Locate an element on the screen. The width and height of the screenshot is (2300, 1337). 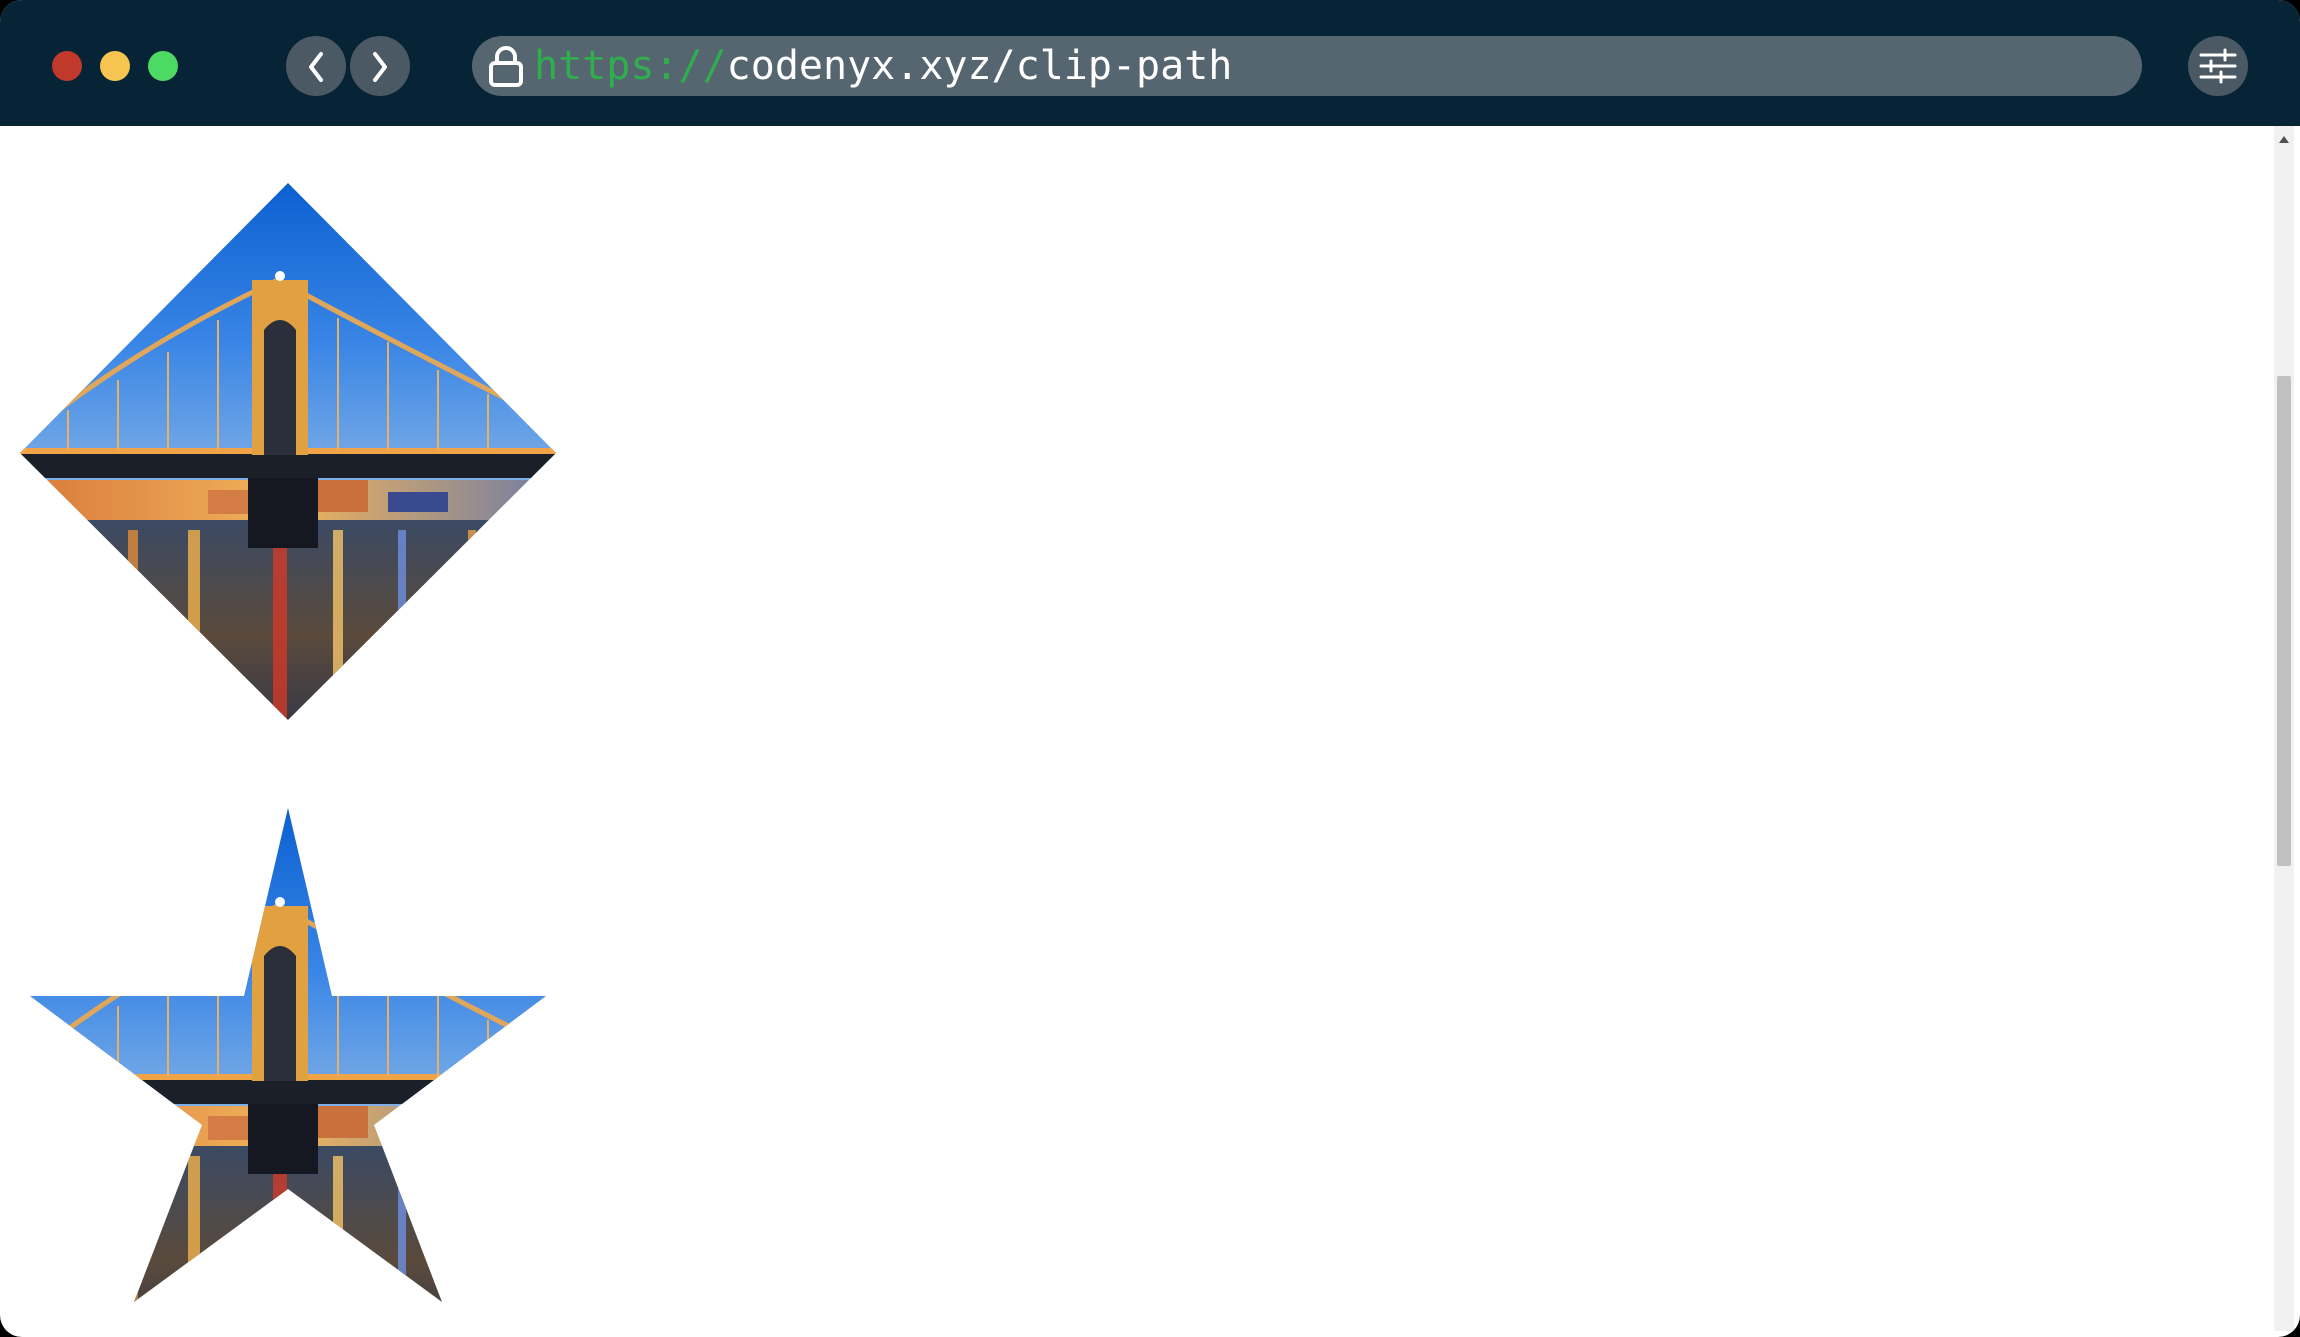
scrollbar-thumb is located at coordinates (2284, 621).